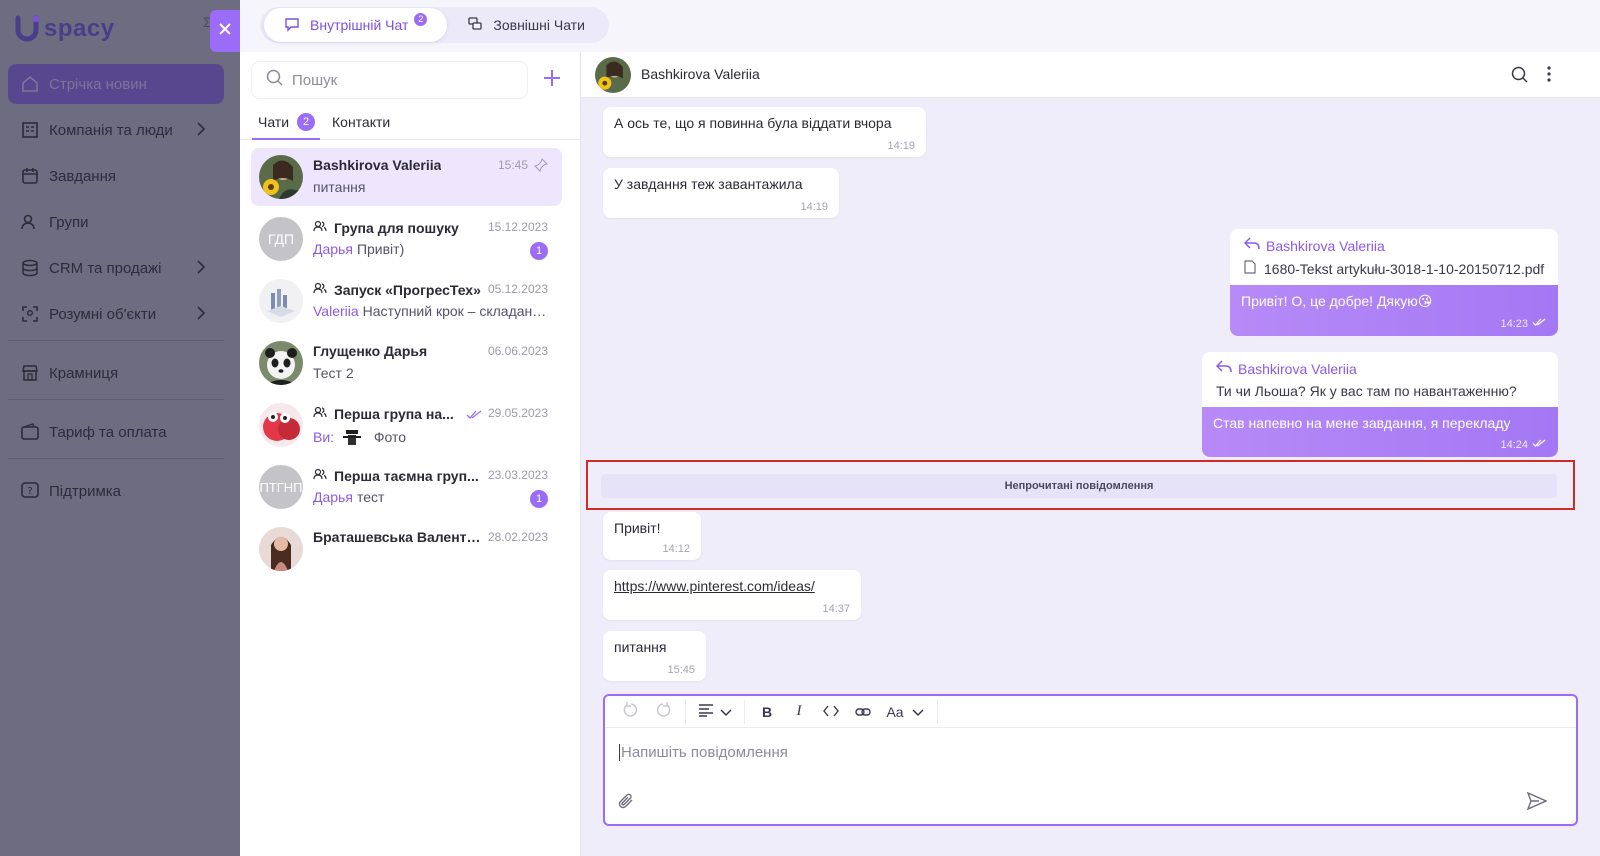 This screenshot has width=1600, height=856. What do you see at coordinates (799, 712) in the screenshot?
I see `italic-button: I` at bounding box center [799, 712].